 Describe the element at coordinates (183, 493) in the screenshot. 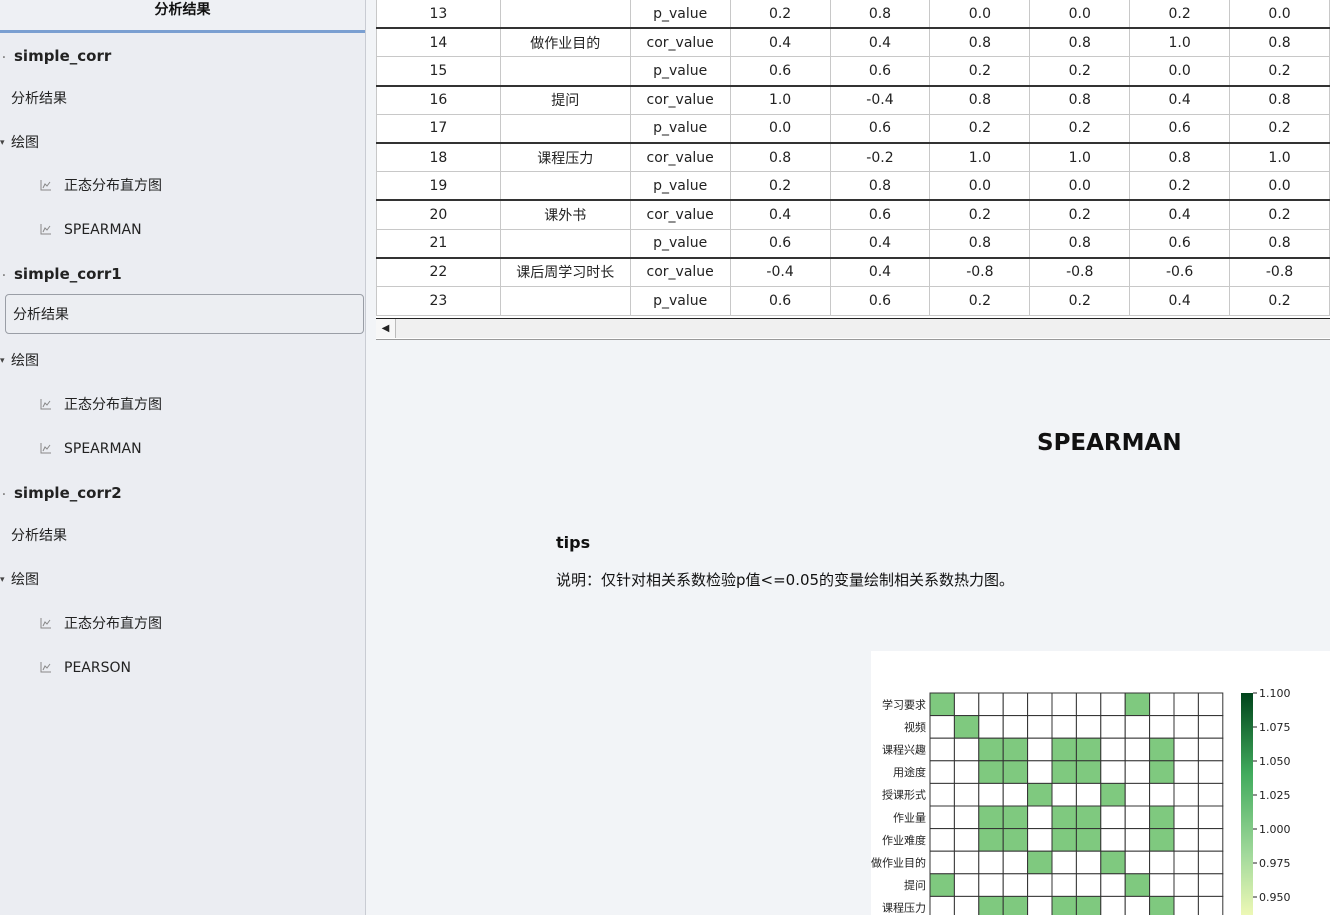

I see `tree-group-simple_corr2: . simple_corr2` at that location.